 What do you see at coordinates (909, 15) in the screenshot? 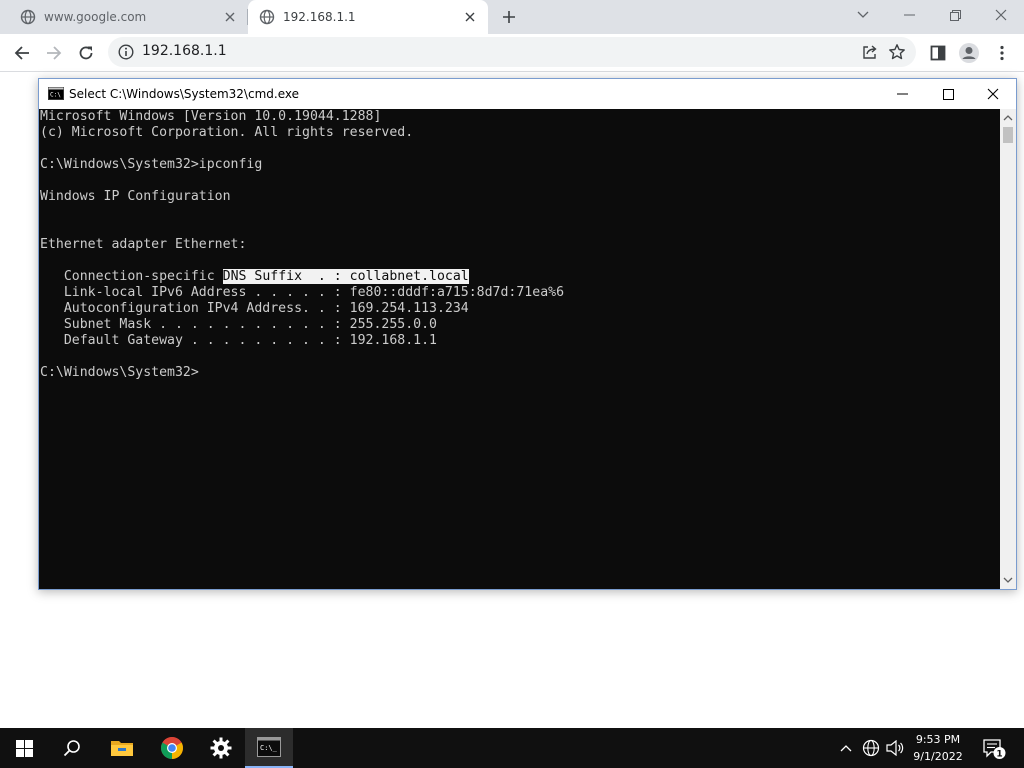
I see `minimize-icon` at bounding box center [909, 15].